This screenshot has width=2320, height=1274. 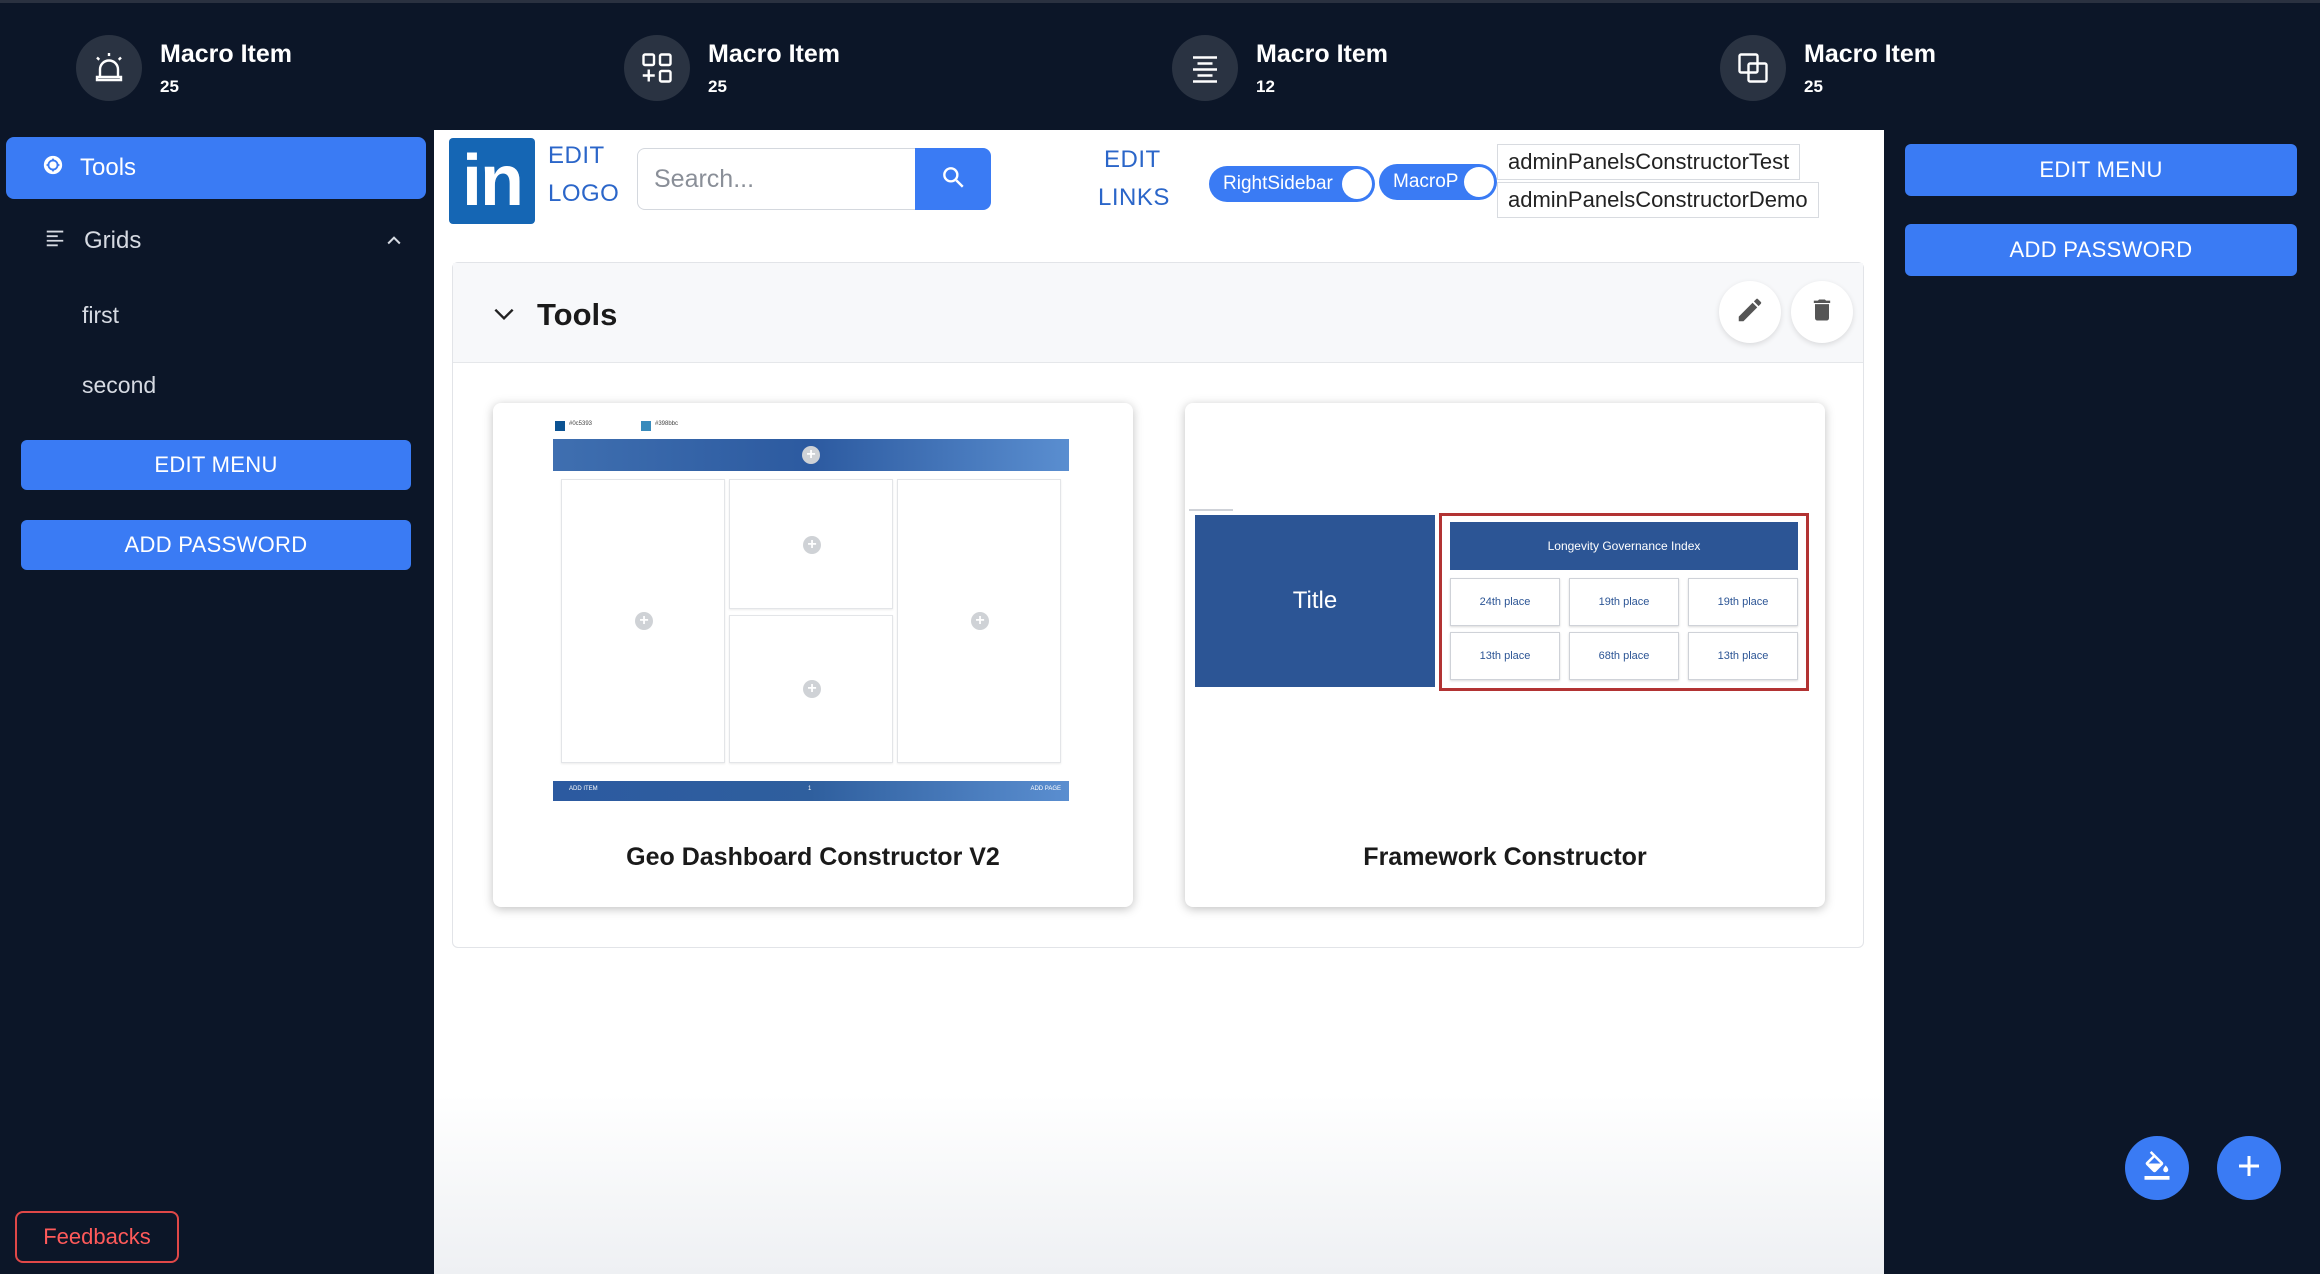 I want to click on logo: in, so click(x=492, y=181).